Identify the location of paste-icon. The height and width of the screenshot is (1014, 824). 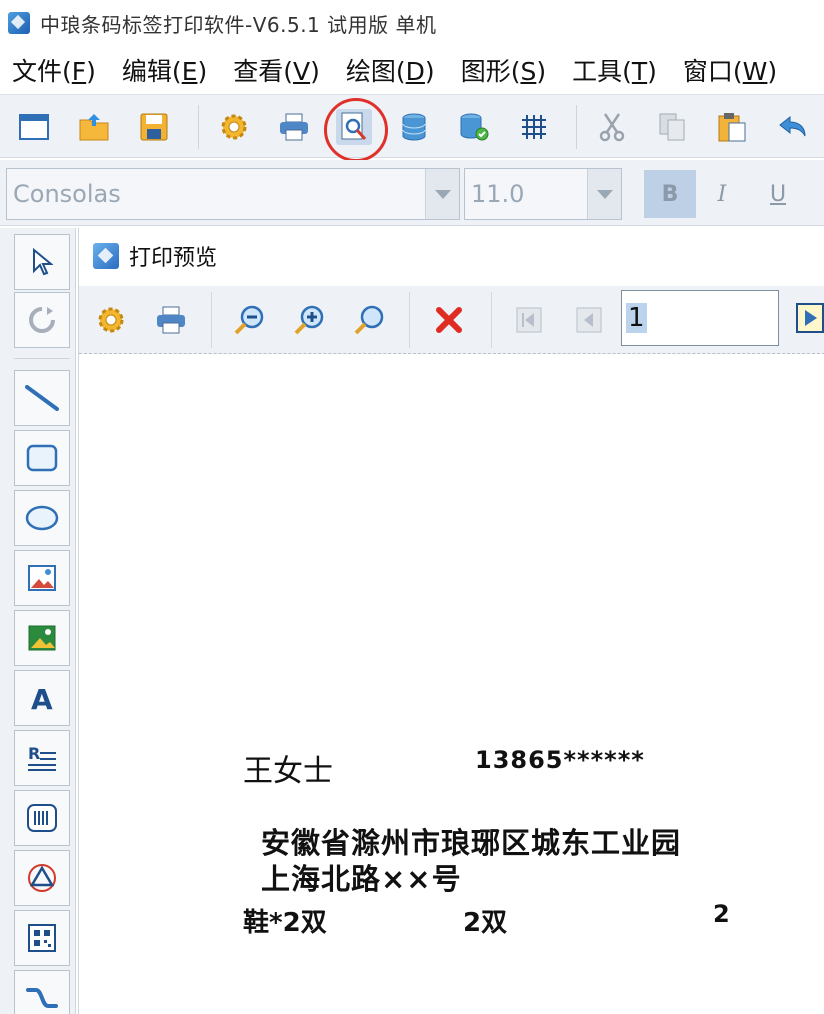
(732, 127).